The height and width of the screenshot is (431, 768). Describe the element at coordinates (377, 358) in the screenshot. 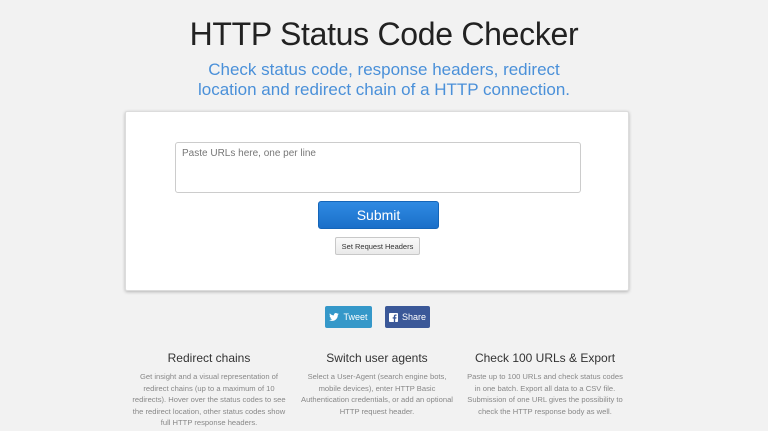

I see `feature-title: Switch user agents` at that location.